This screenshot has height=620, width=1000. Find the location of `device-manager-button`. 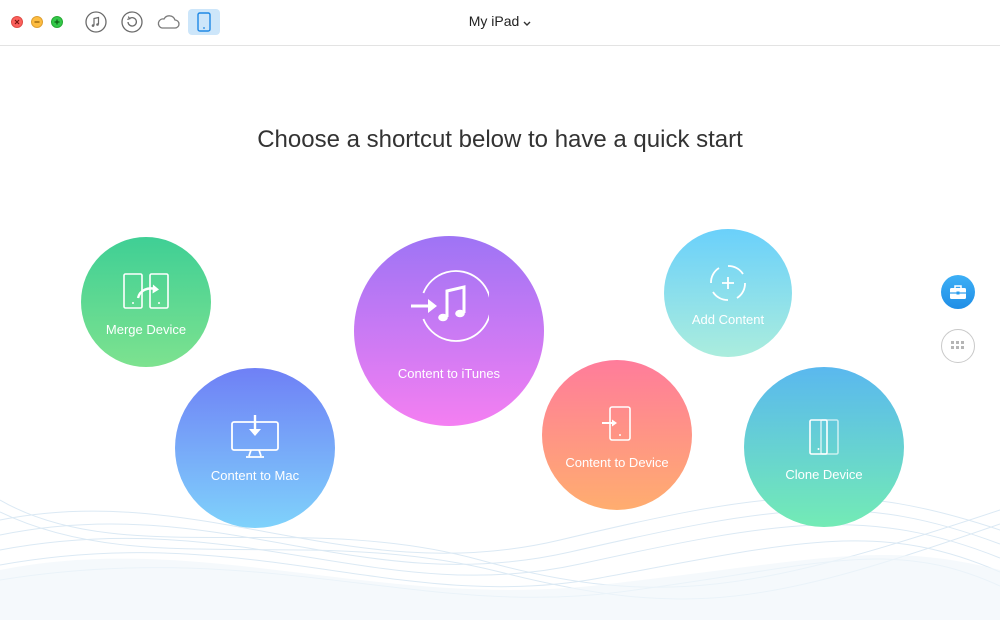

device-manager-button is located at coordinates (204, 22).